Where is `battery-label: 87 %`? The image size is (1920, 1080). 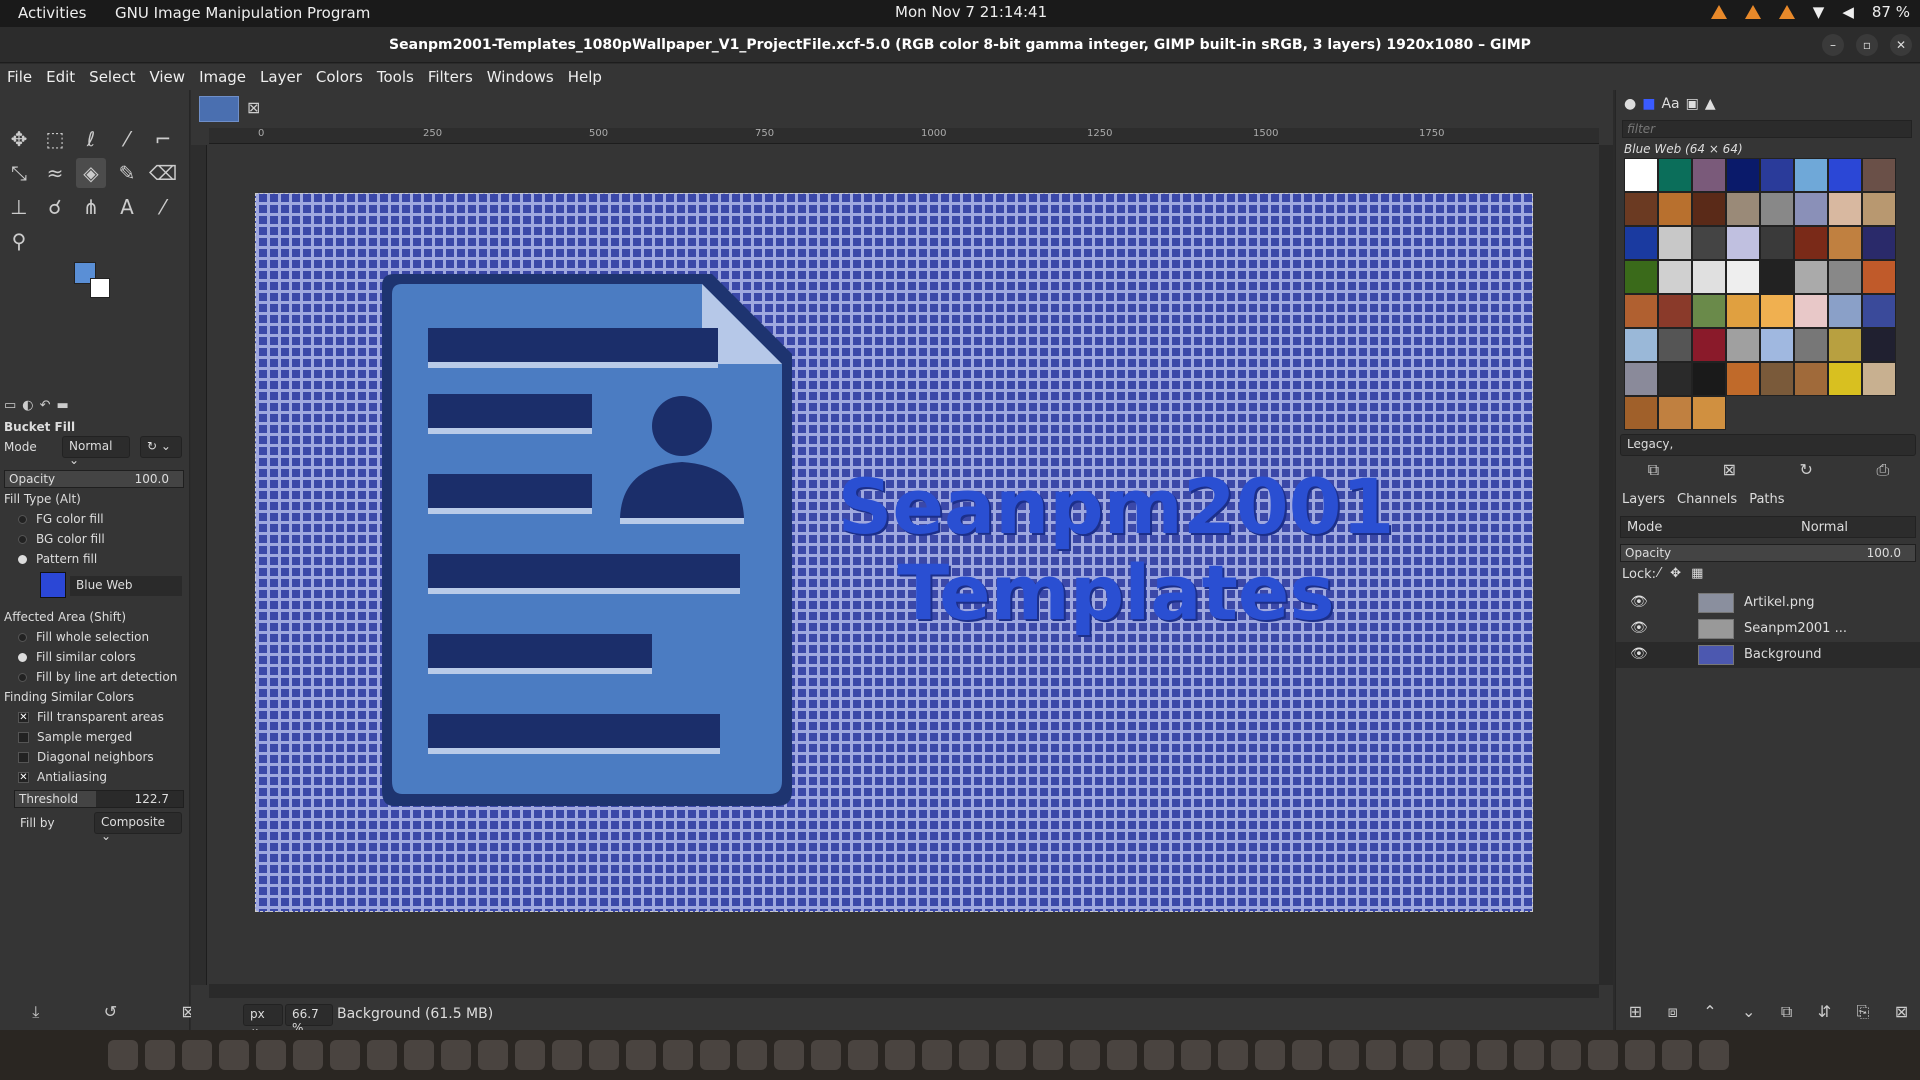 battery-label: 87 % is located at coordinates (1891, 12).